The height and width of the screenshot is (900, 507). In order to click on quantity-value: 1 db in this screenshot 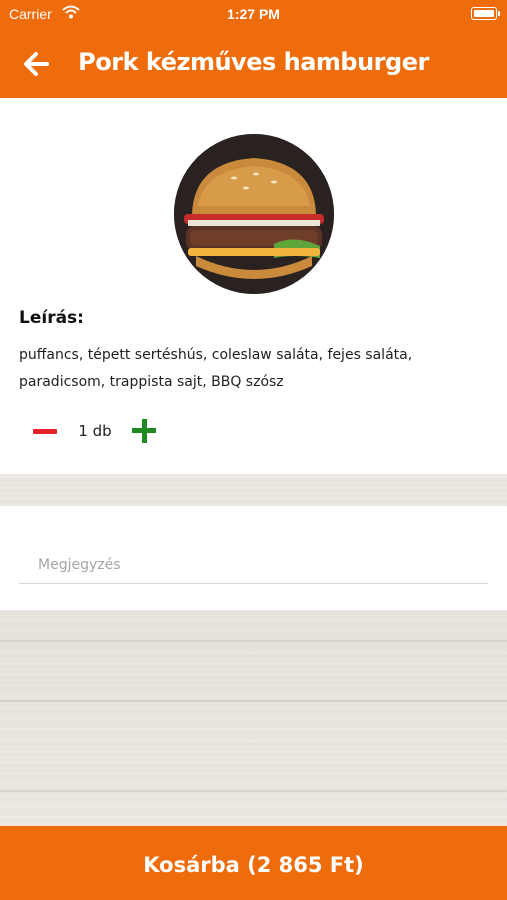, I will do `click(95, 431)`.